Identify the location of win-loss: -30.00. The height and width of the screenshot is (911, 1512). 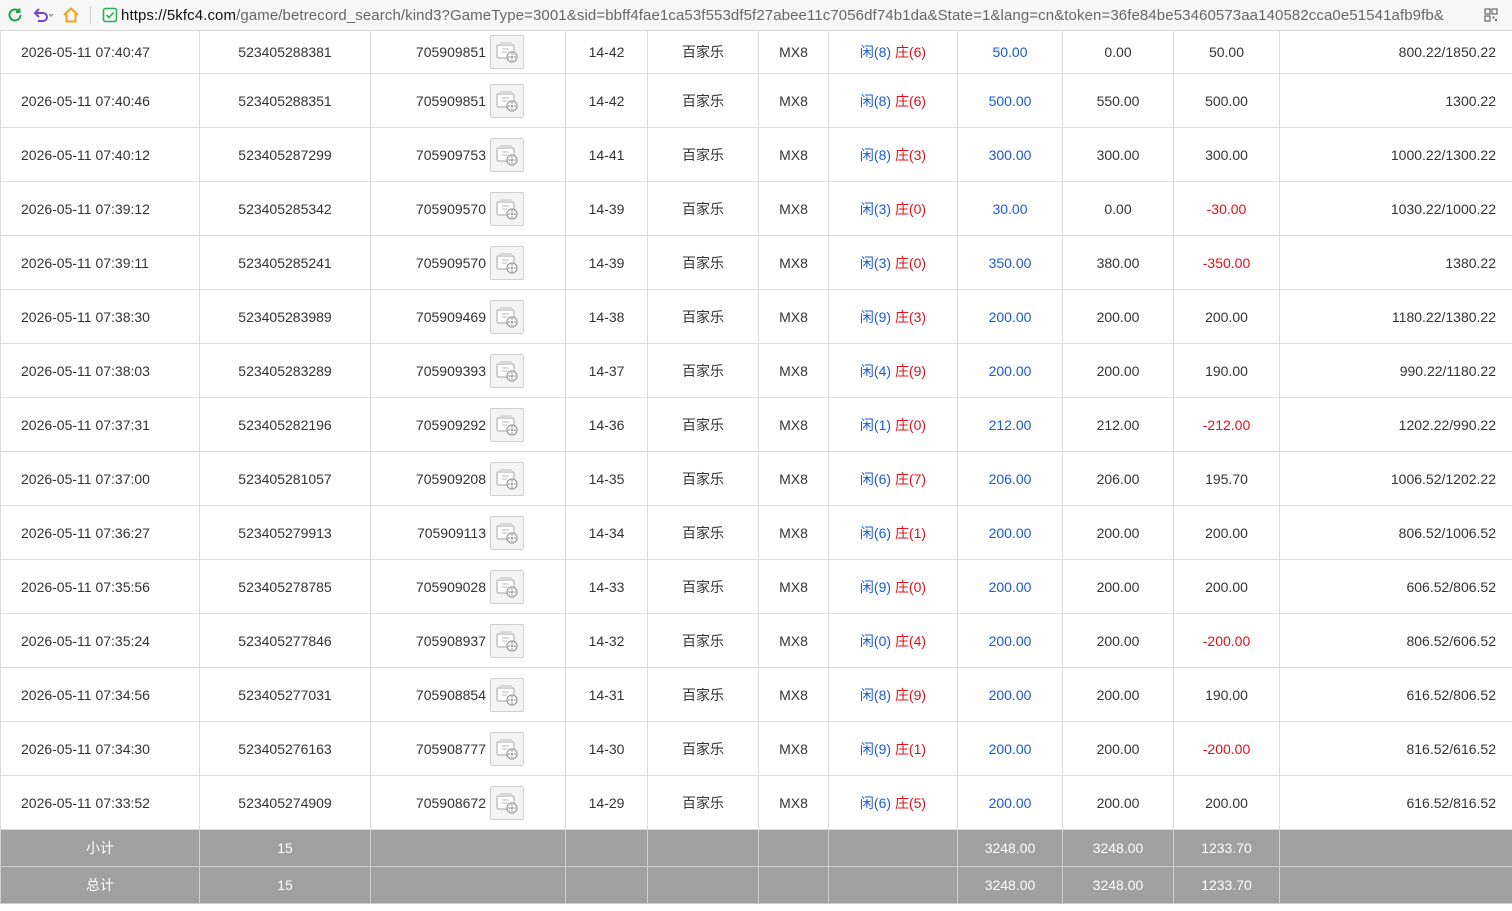
(1226, 208).